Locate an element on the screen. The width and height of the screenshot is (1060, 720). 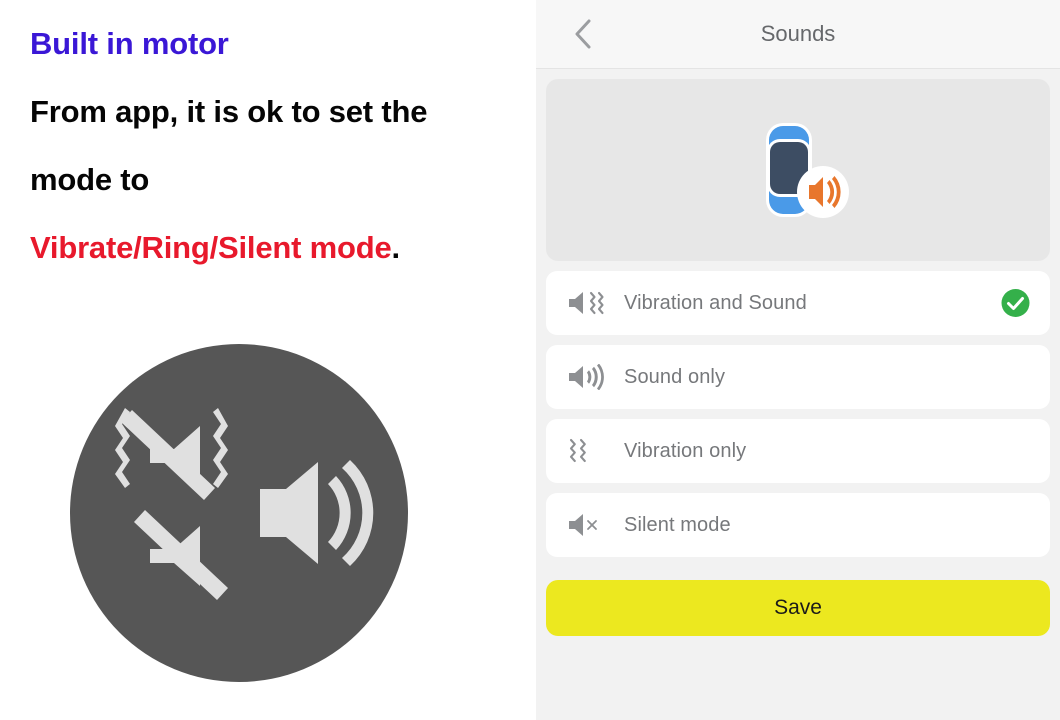
option-label: Vibration only is located at coordinates (685, 450).